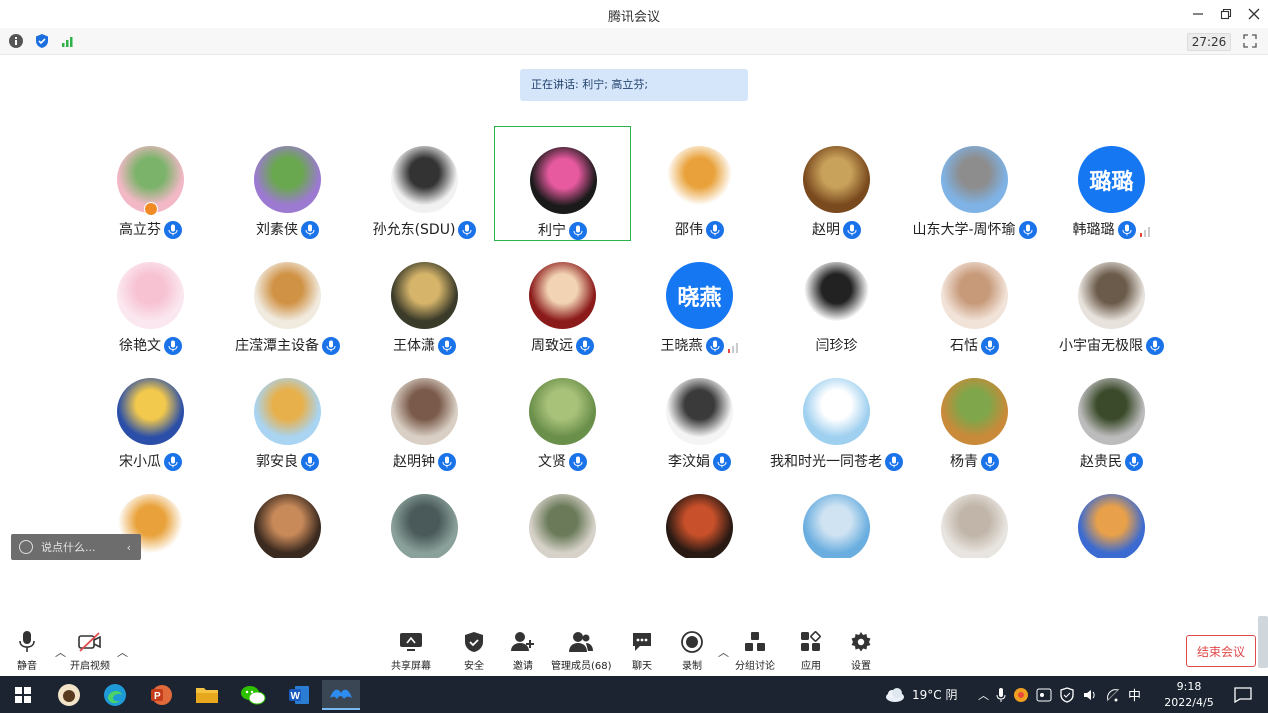  I want to click on participant-tile: 我和时光一同苍老, so click(836, 415).